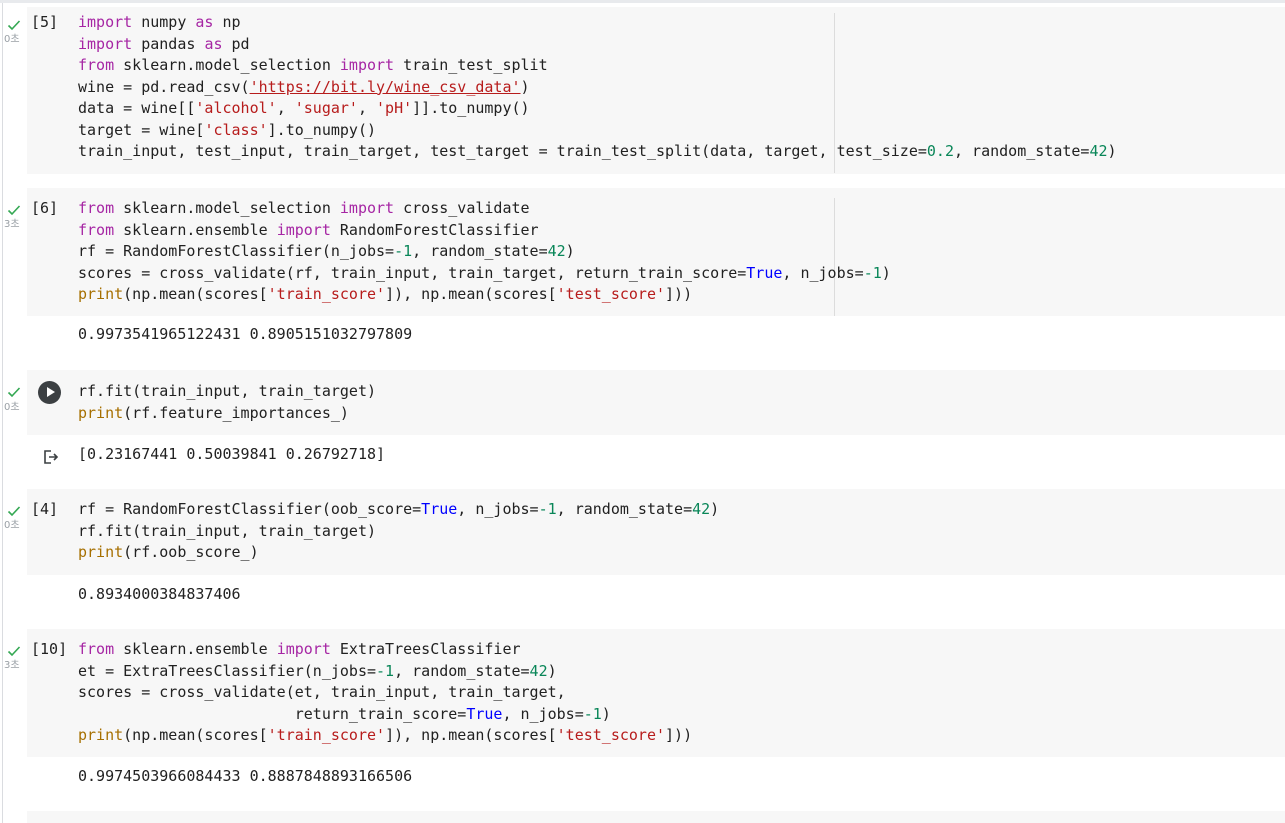 The image size is (1285, 823). I want to click on code-text: (np.mean(scores[, so click(195, 735).